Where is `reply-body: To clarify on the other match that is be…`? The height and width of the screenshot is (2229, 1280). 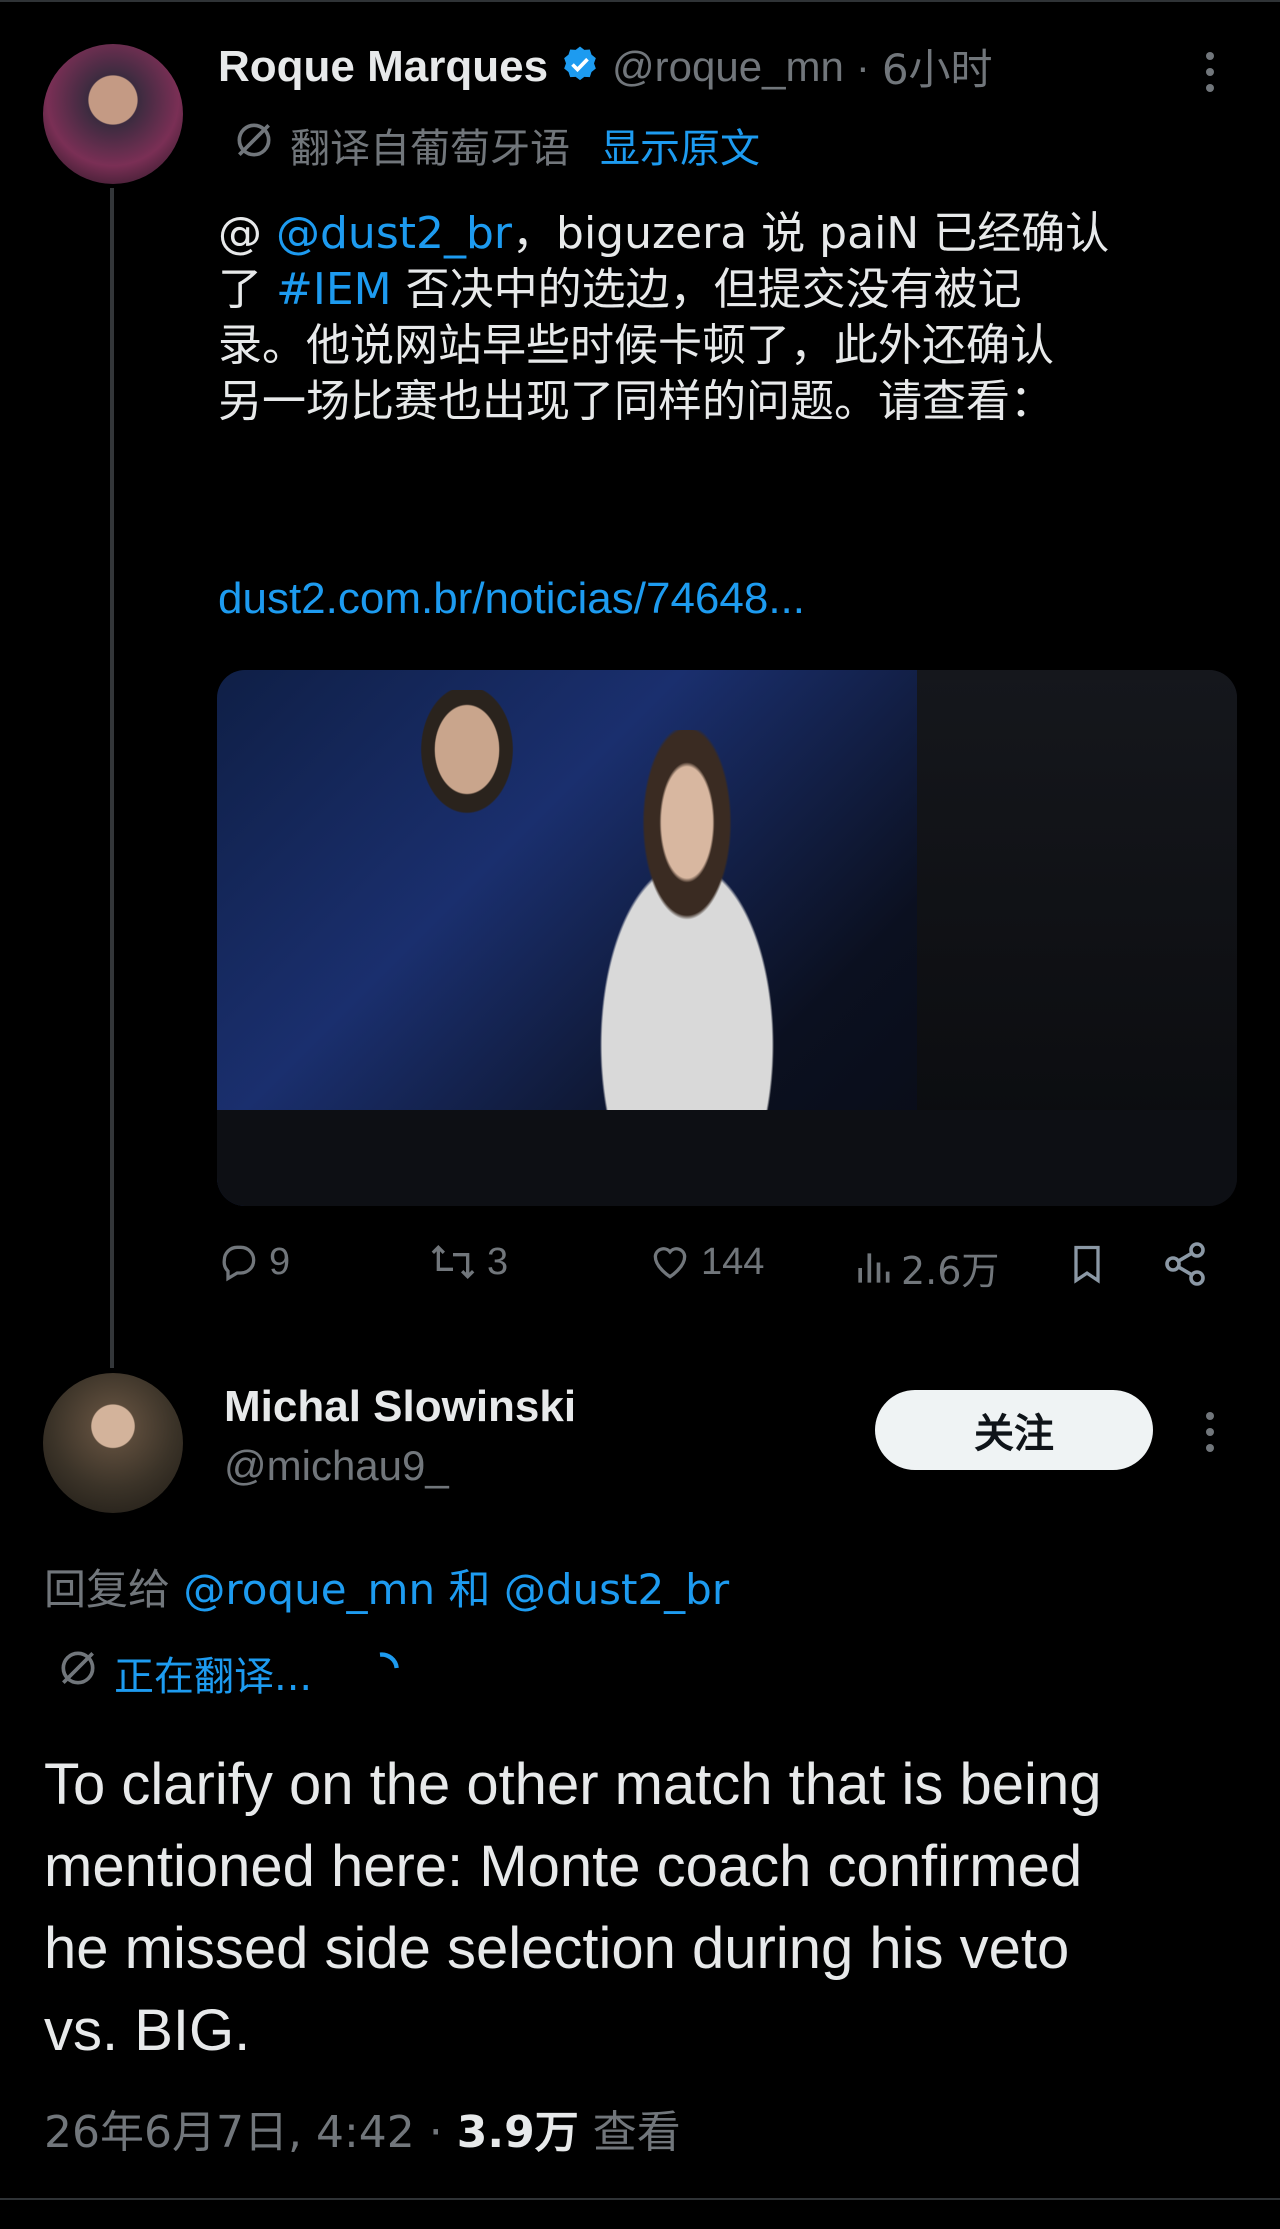 reply-body: To clarify on the other match that is be… is located at coordinates (573, 1907).